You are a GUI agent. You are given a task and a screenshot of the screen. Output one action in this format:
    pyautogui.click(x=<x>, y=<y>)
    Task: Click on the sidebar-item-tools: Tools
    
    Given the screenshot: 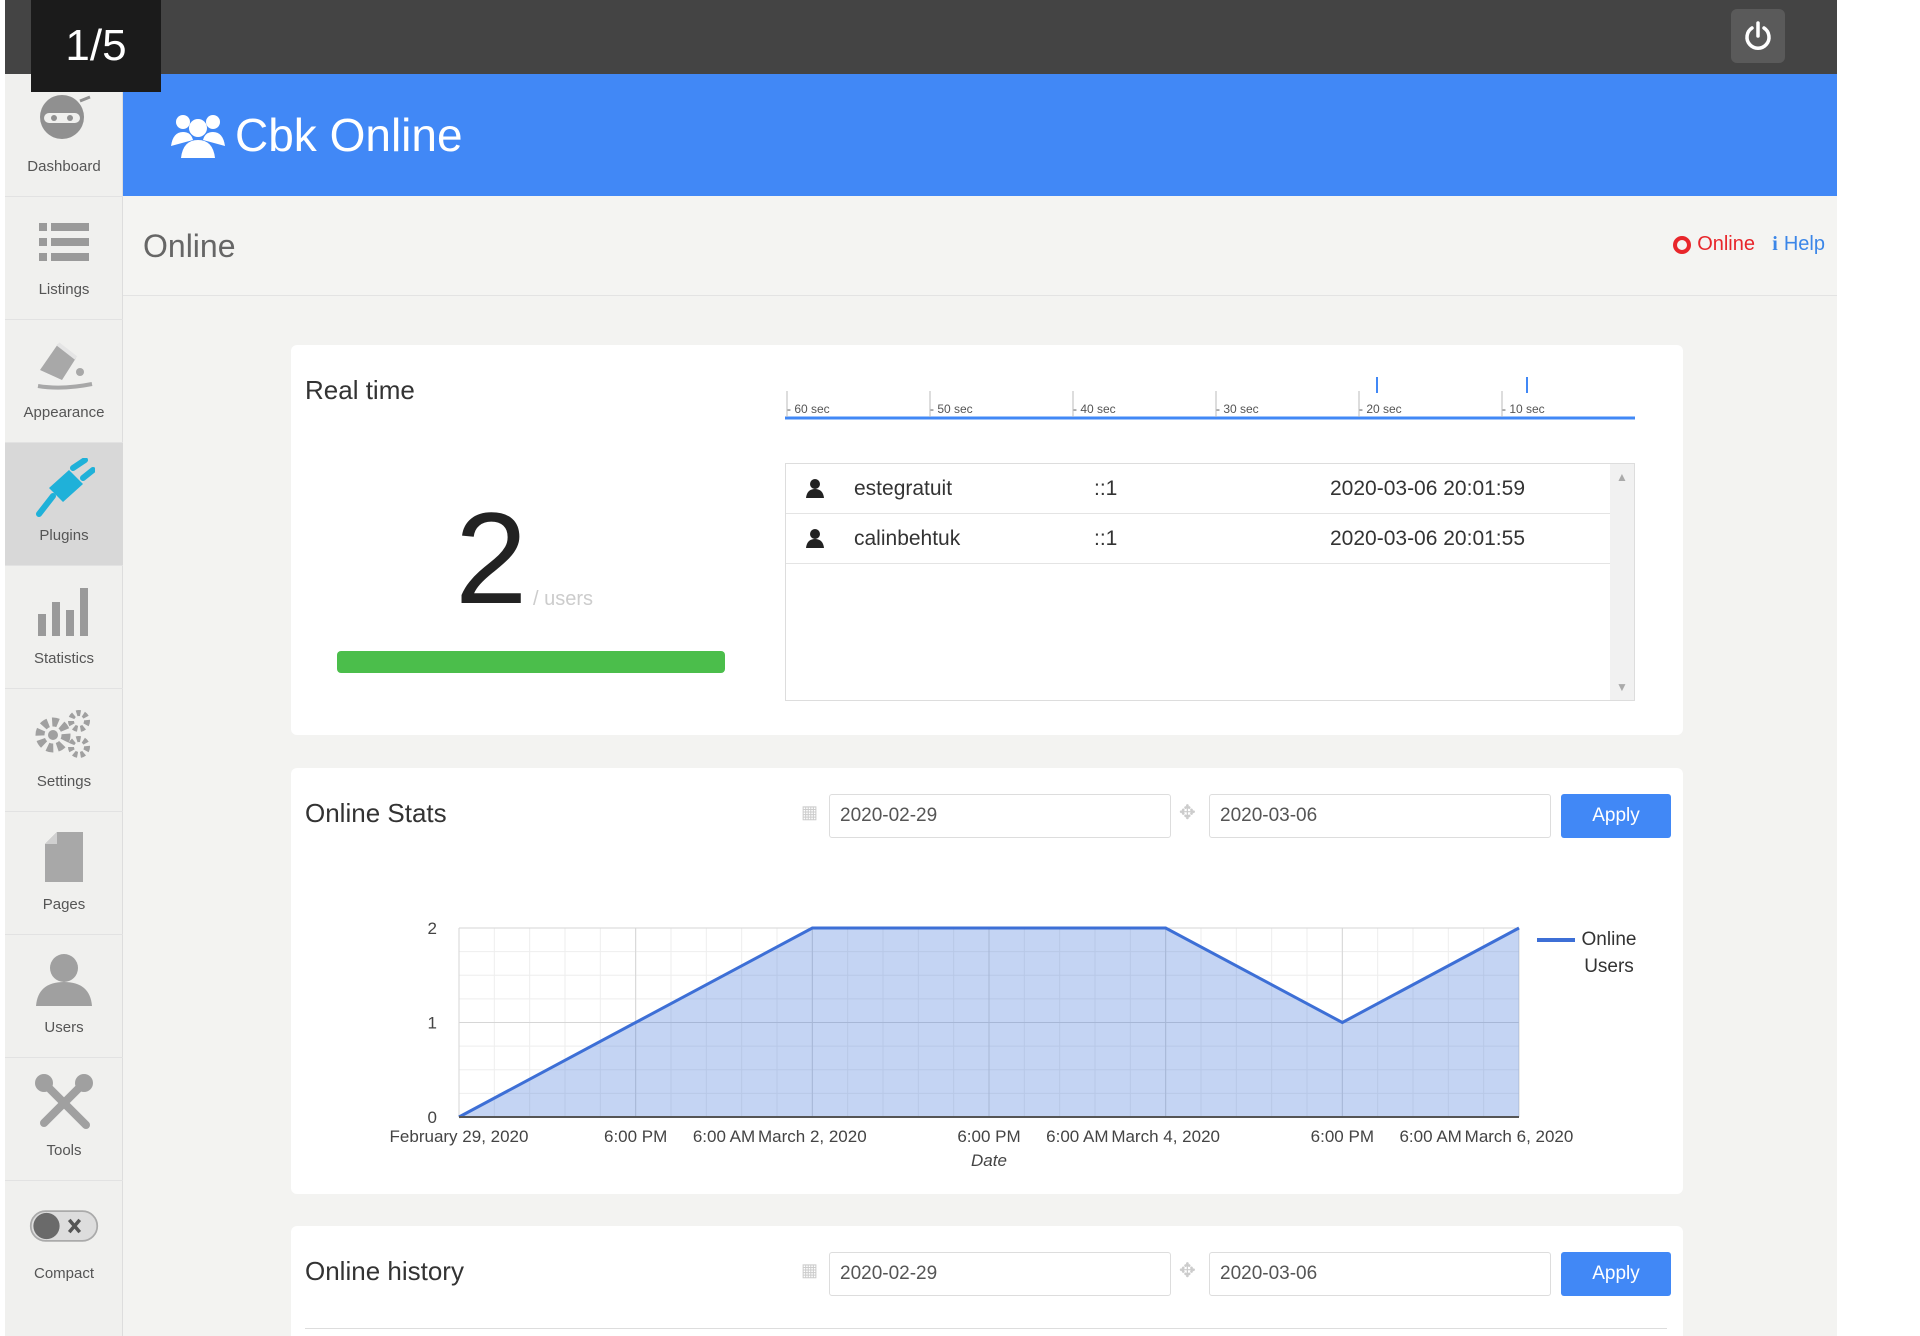 What is the action you would take?
    pyautogui.click(x=64, y=1119)
    